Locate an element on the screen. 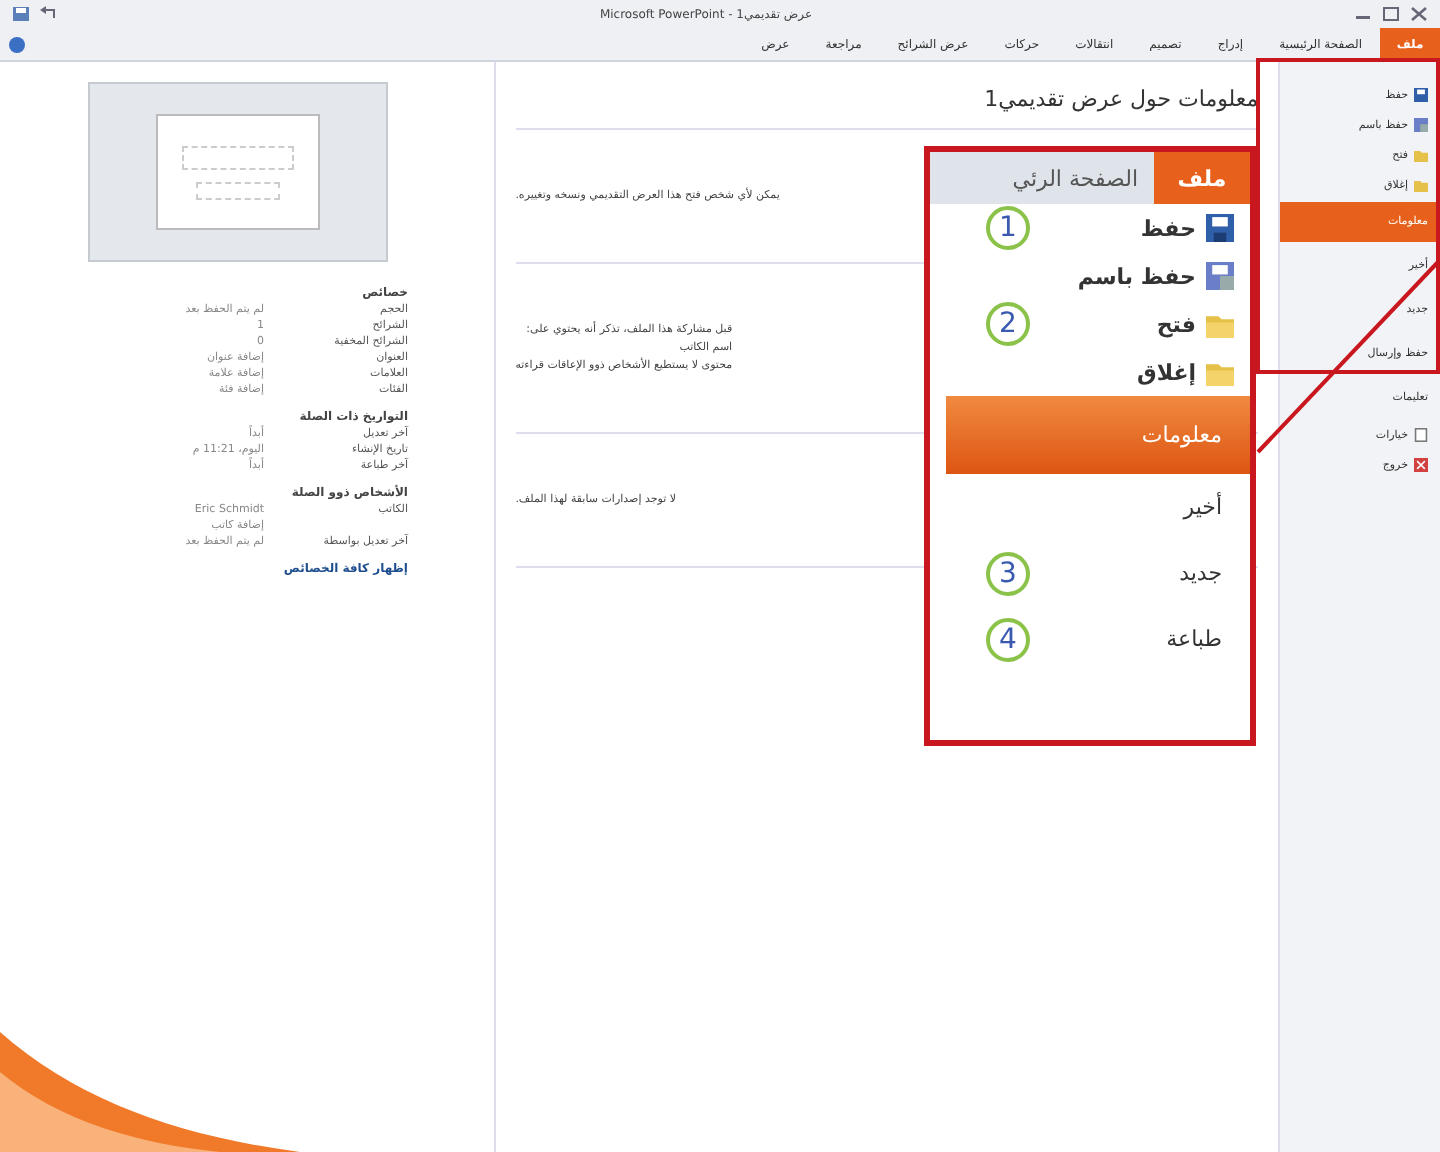 Image resolution: width=1440 pixels, height=1152 pixels. undo-icon is located at coordinates (49, 14).